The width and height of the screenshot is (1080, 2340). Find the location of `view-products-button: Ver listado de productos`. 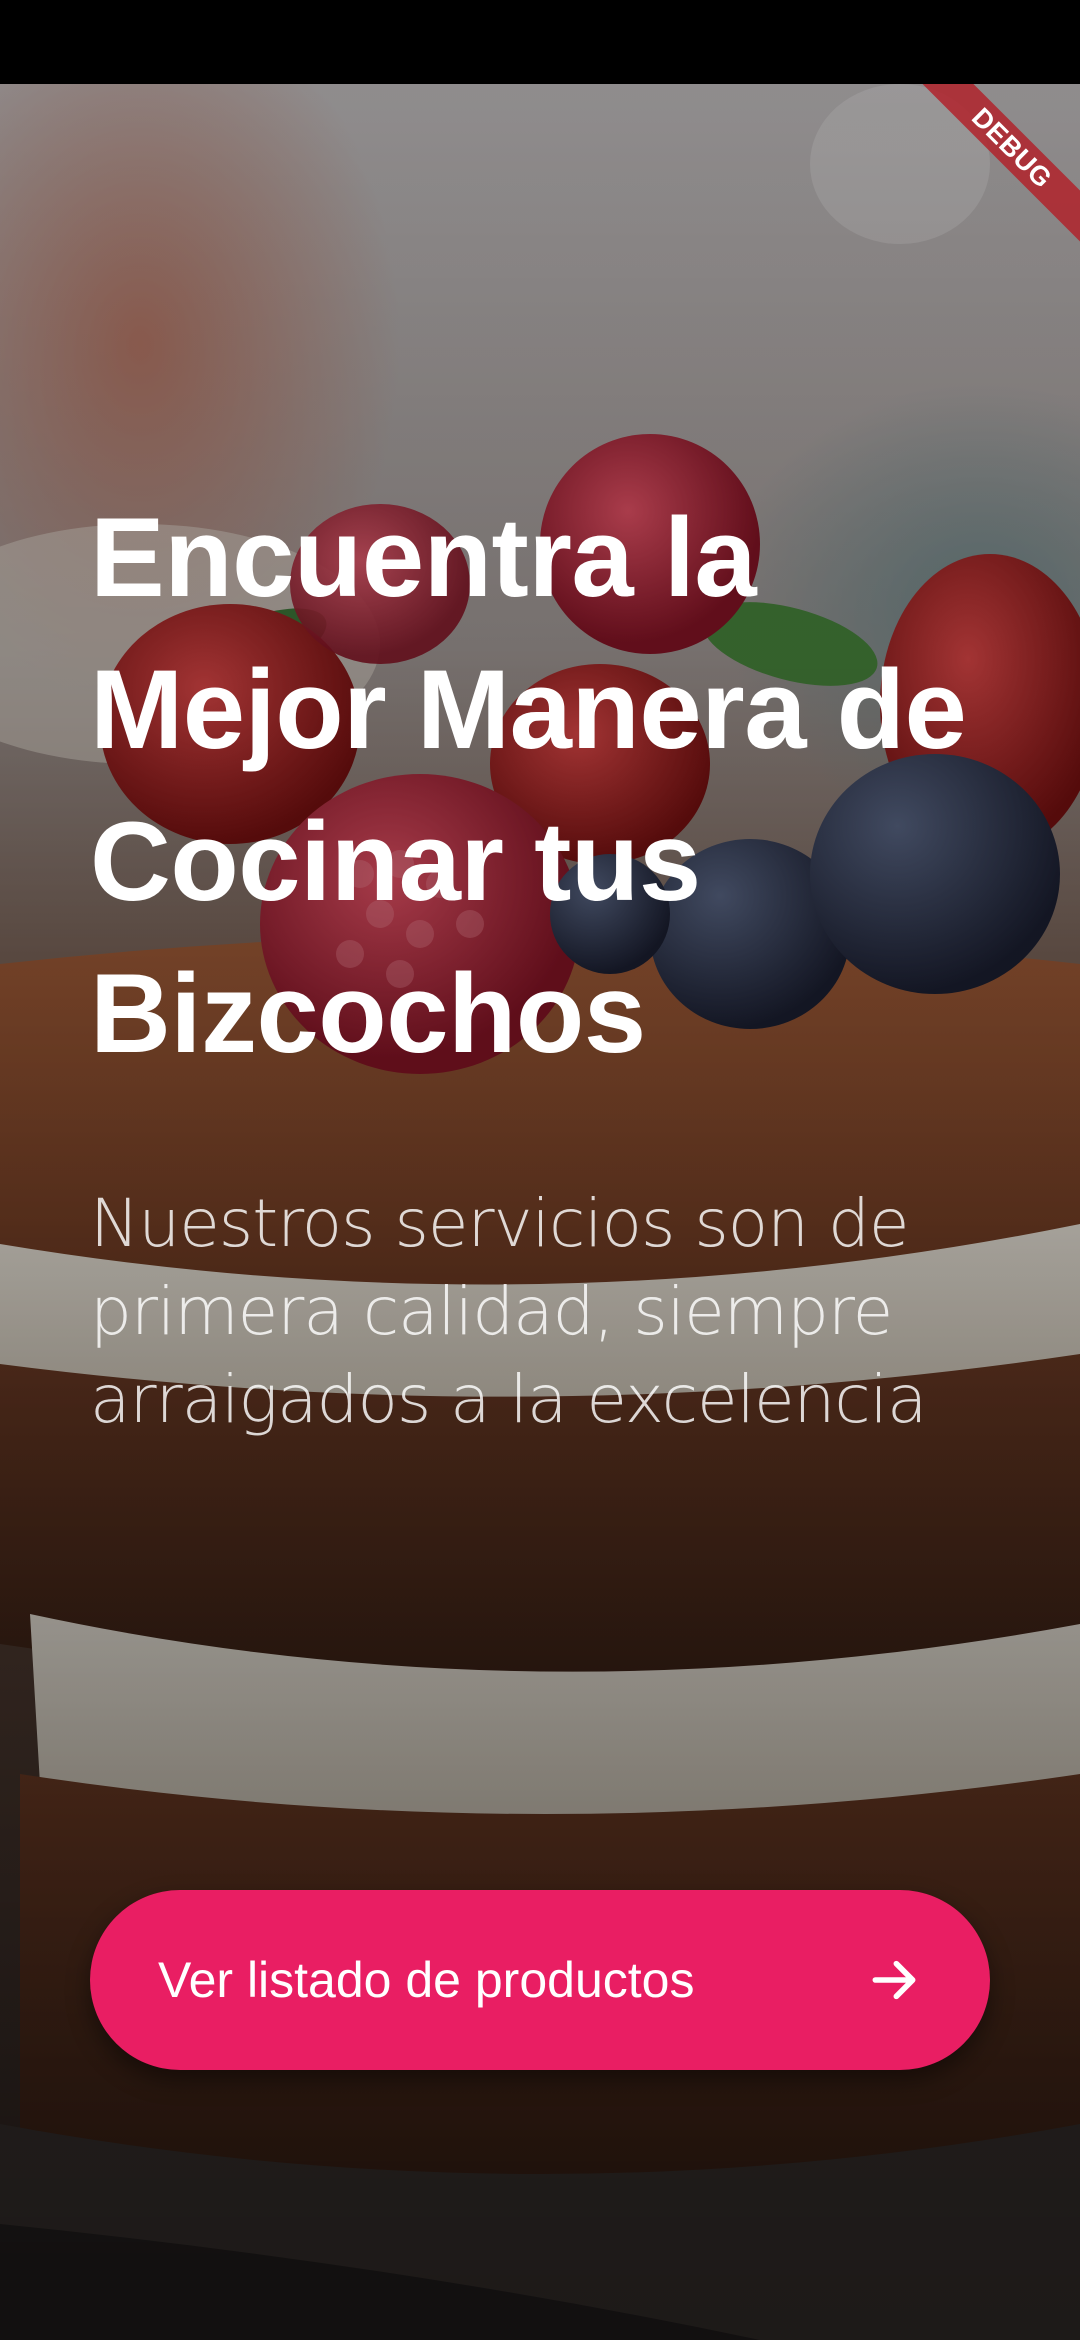

view-products-button: Ver listado de productos is located at coordinates (540, 1980).